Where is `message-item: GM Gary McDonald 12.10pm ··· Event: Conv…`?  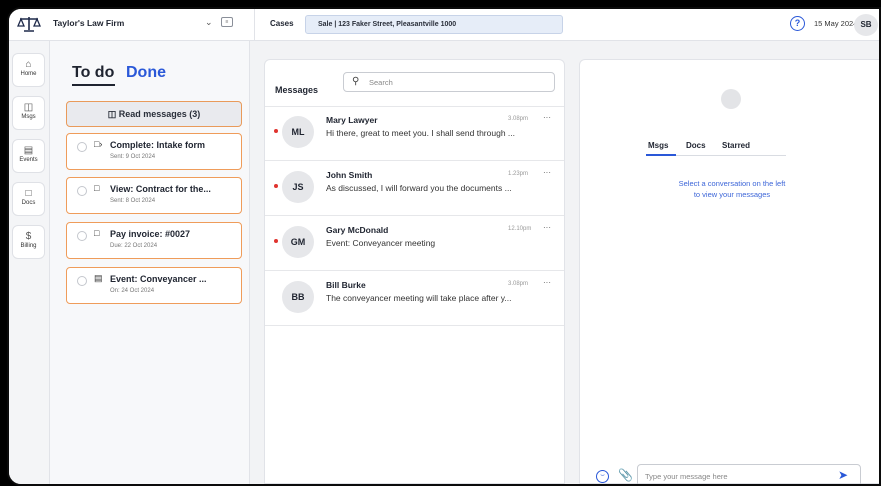 message-item: GM Gary McDonald 12.10pm ··· Event: Conv… is located at coordinates (414, 244).